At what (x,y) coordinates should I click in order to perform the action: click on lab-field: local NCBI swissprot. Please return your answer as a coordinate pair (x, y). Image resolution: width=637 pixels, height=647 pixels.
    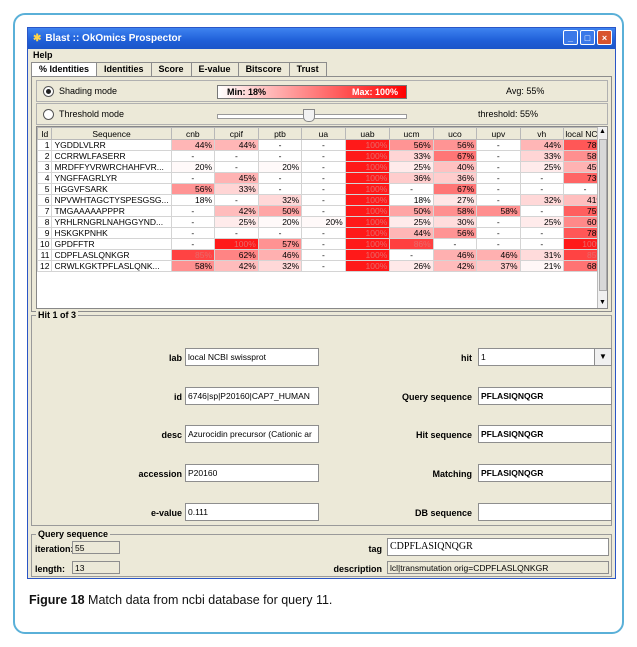
    Looking at the image, I should click on (252, 357).